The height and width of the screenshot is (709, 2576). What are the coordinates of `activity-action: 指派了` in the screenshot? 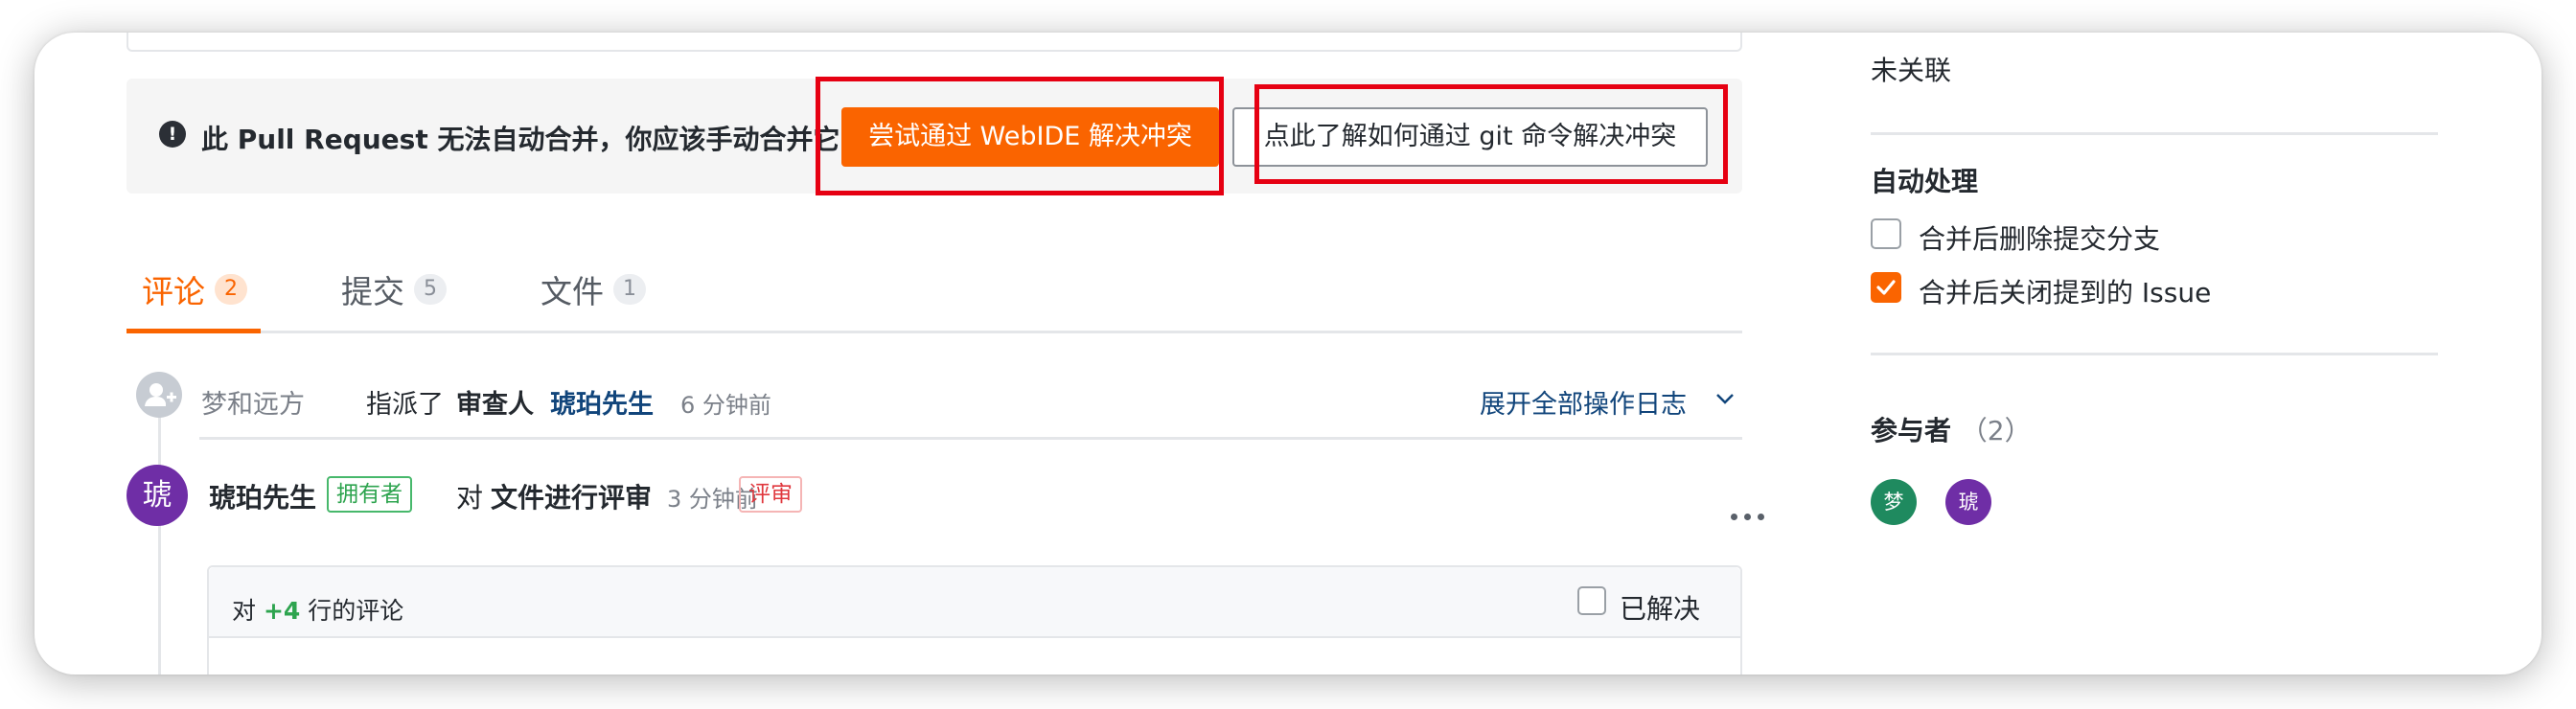 It's located at (405, 405).